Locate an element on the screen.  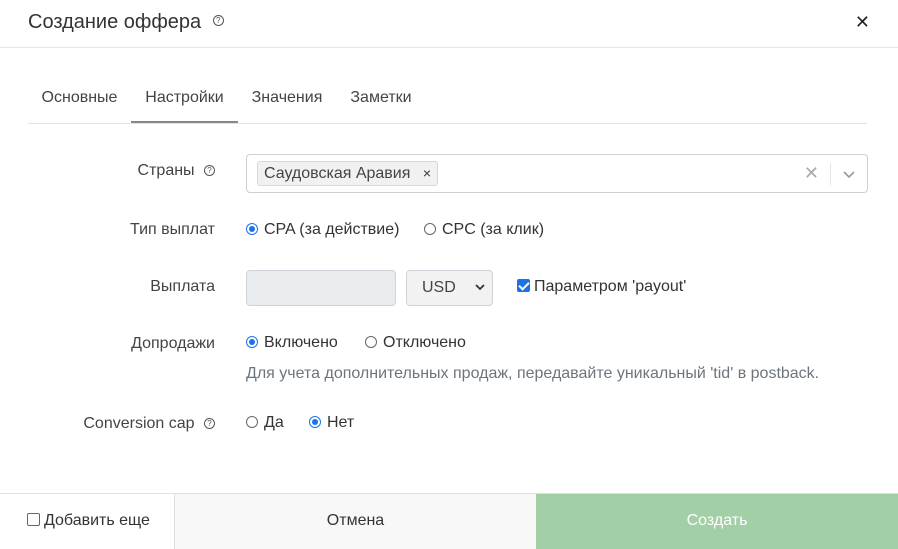
dialog-title: Создание оффера ? is located at coordinates (126, 22).